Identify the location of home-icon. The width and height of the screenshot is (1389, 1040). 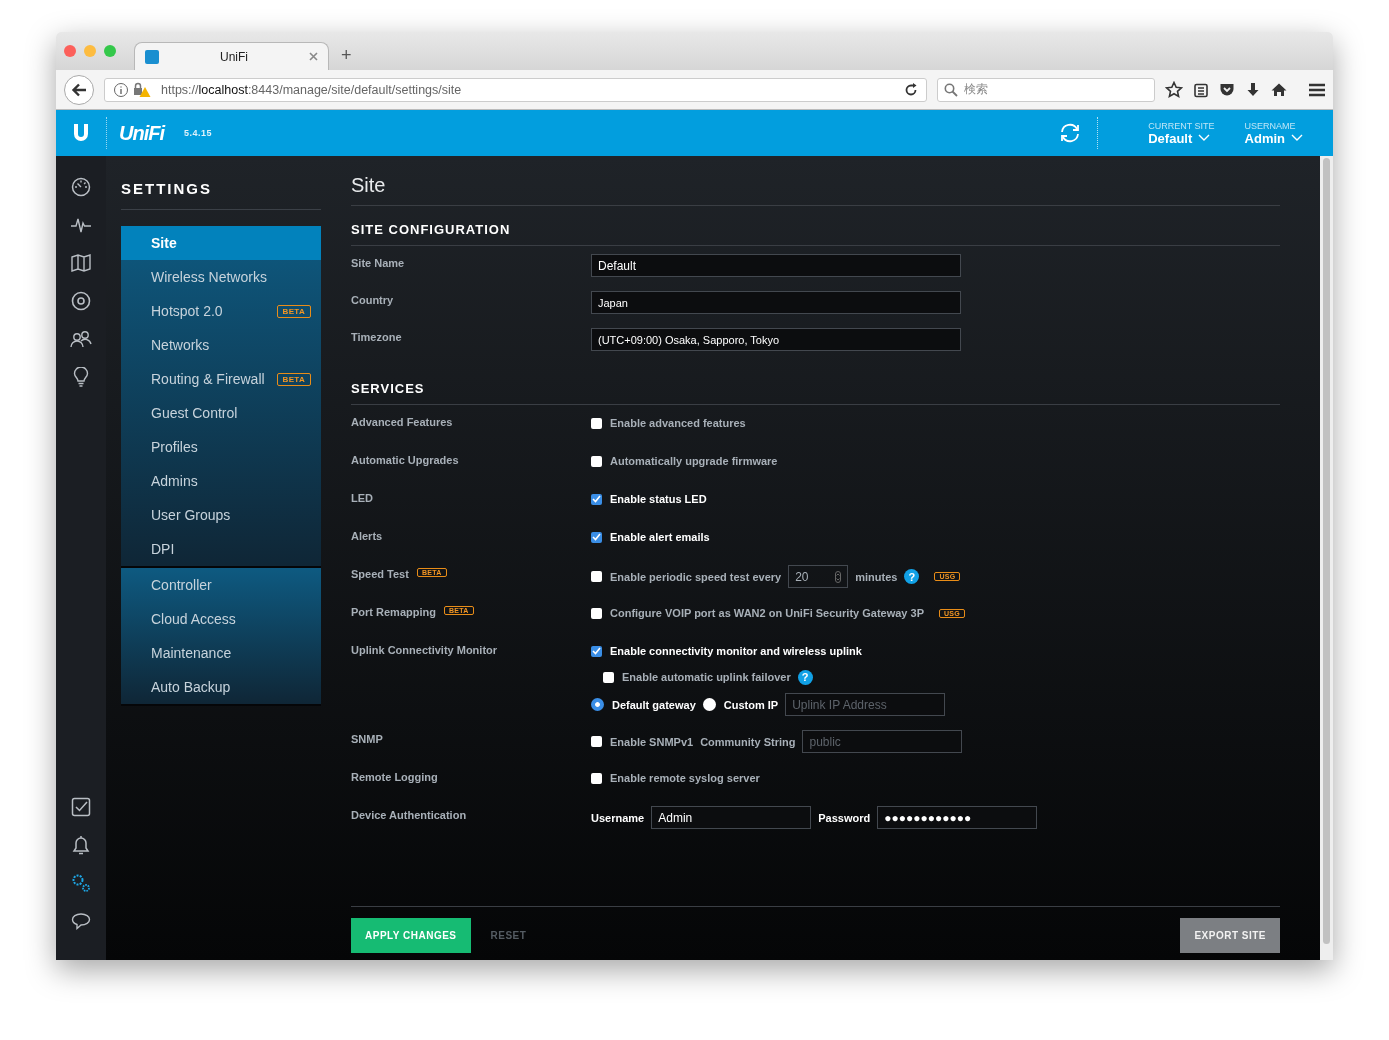
(1279, 89).